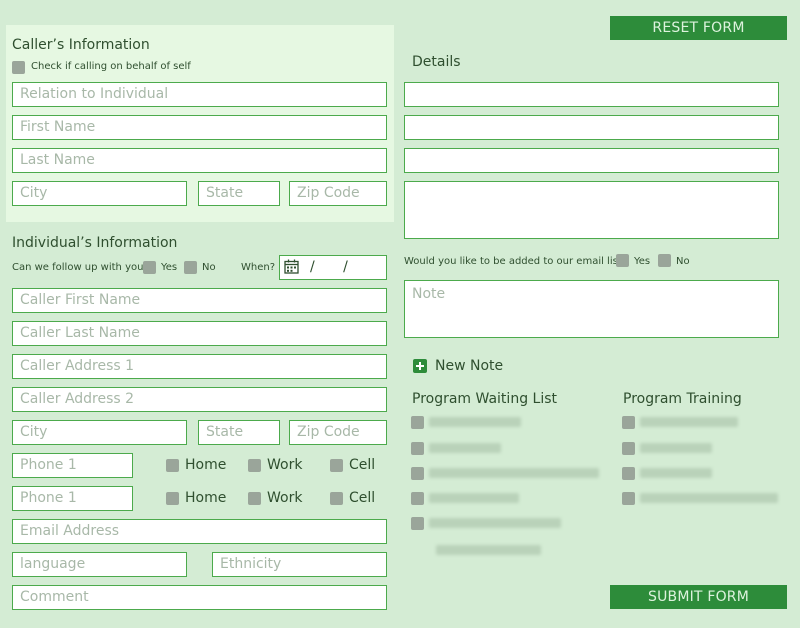 The height and width of the screenshot is (628, 800). Describe the element at coordinates (239, 193) in the screenshot. I see `caller-state-input: State` at that location.